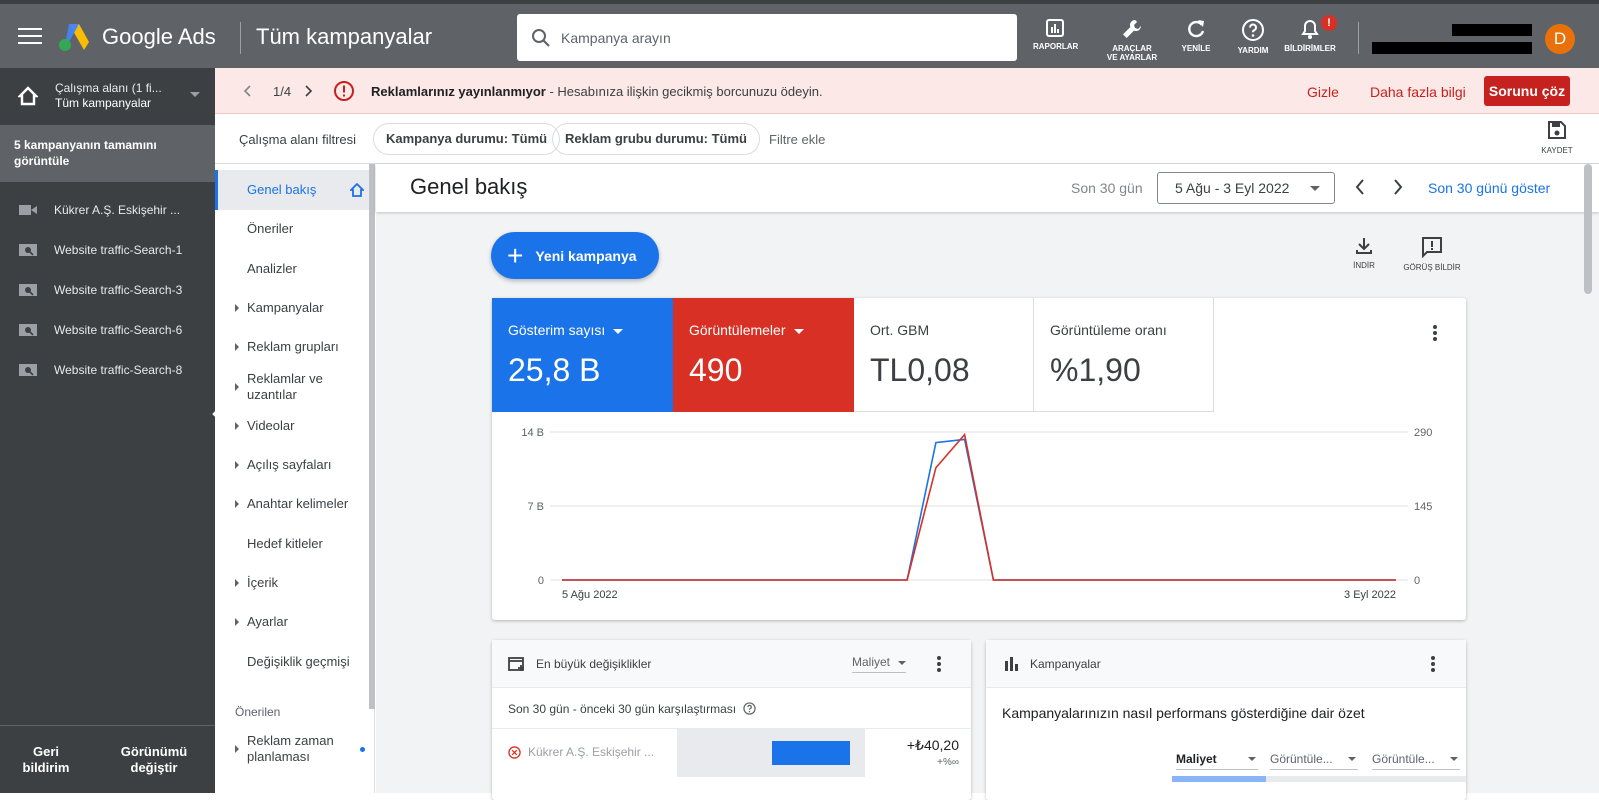  Describe the element at coordinates (1418, 92) in the screenshot. I see `more-info-link: Daha fazla bilgi` at that location.